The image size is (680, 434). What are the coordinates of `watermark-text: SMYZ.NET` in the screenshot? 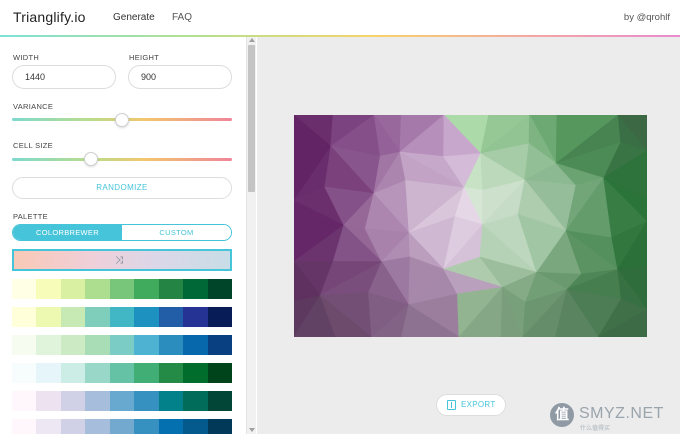 It's located at (621, 413).